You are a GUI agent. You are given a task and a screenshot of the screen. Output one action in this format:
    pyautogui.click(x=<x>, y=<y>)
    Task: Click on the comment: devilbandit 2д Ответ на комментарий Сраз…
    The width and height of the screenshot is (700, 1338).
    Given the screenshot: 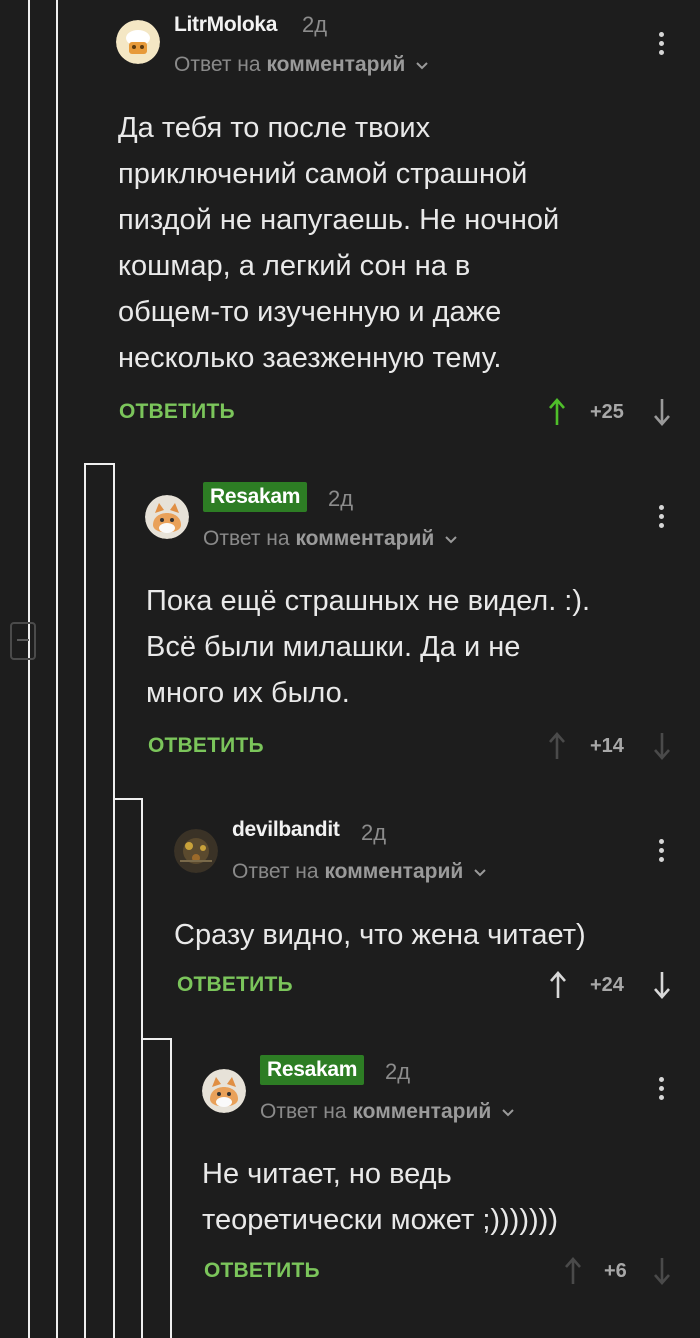 What is the action you would take?
    pyautogui.click(x=437, y=917)
    